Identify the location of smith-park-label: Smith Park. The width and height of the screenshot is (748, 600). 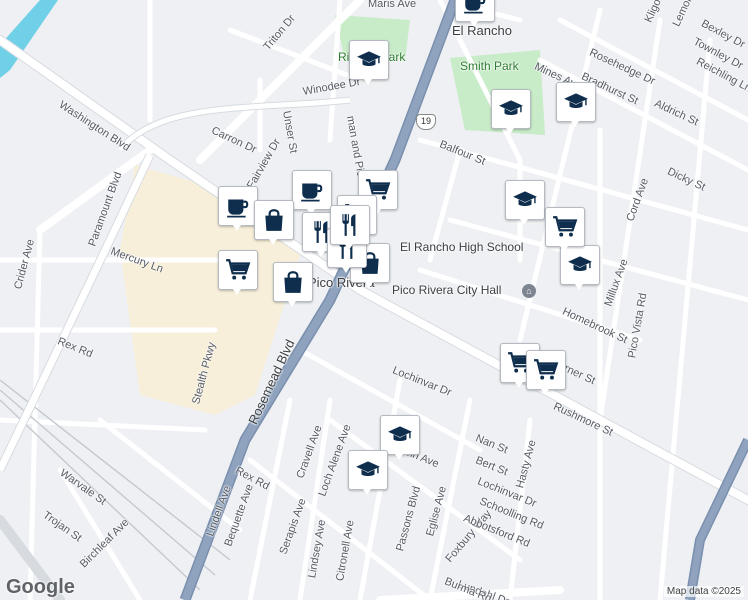
(489, 66).